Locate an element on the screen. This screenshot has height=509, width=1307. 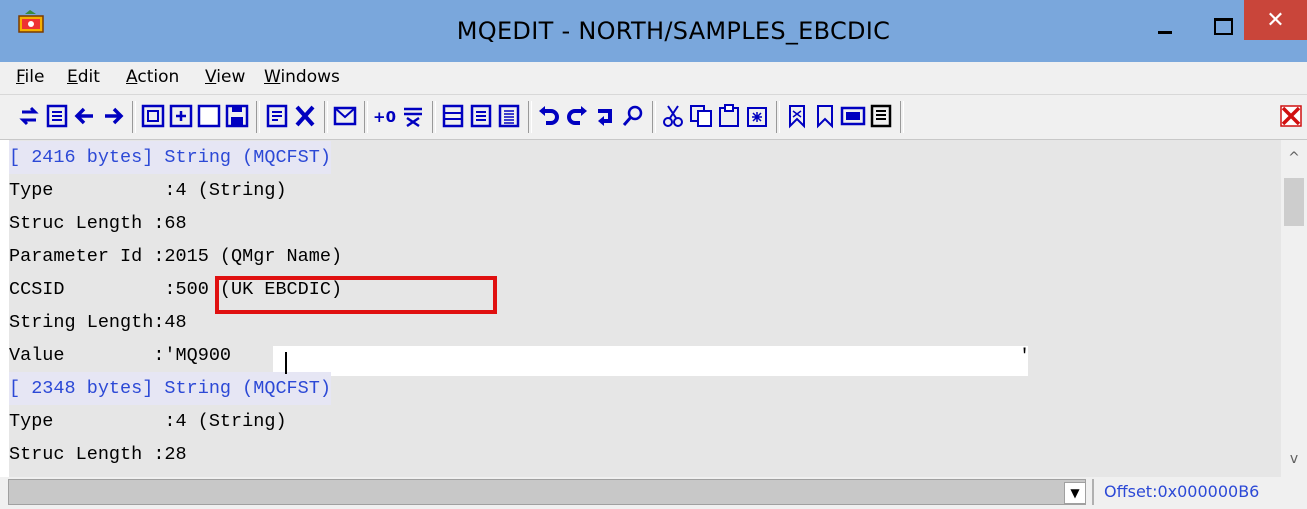
repeat-icon is located at coordinates (605, 116).